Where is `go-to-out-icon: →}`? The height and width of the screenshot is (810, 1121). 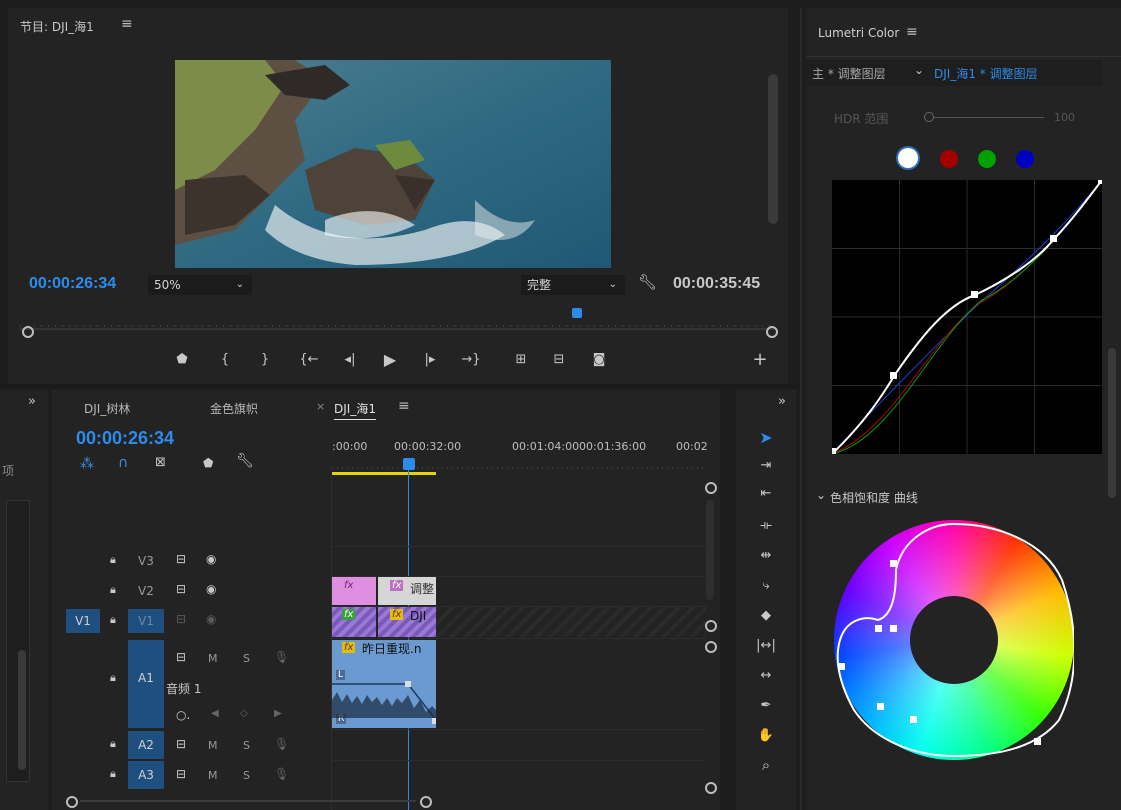 go-to-out-icon: →} is located at coordinates (471, 359).